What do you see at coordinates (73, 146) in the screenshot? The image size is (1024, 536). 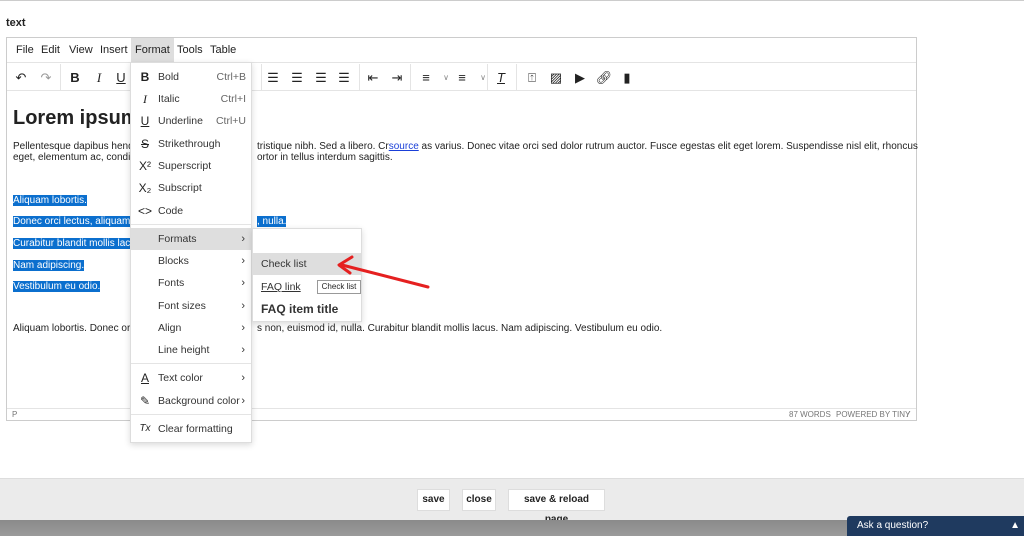 I see `paragraph-text: Pellentesque dapibus hend` at bounding box center [73, 146].